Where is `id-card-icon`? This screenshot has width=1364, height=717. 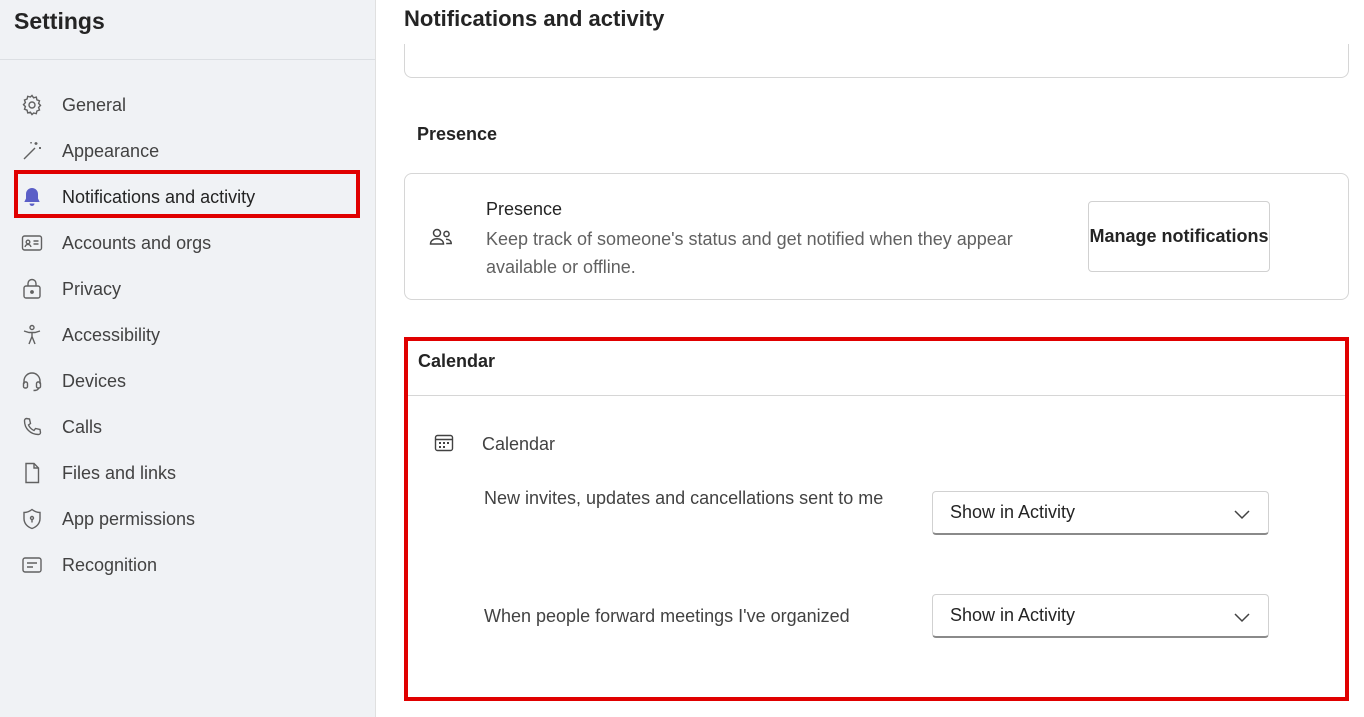
id-card-icon is located at coordinates (32, 243).